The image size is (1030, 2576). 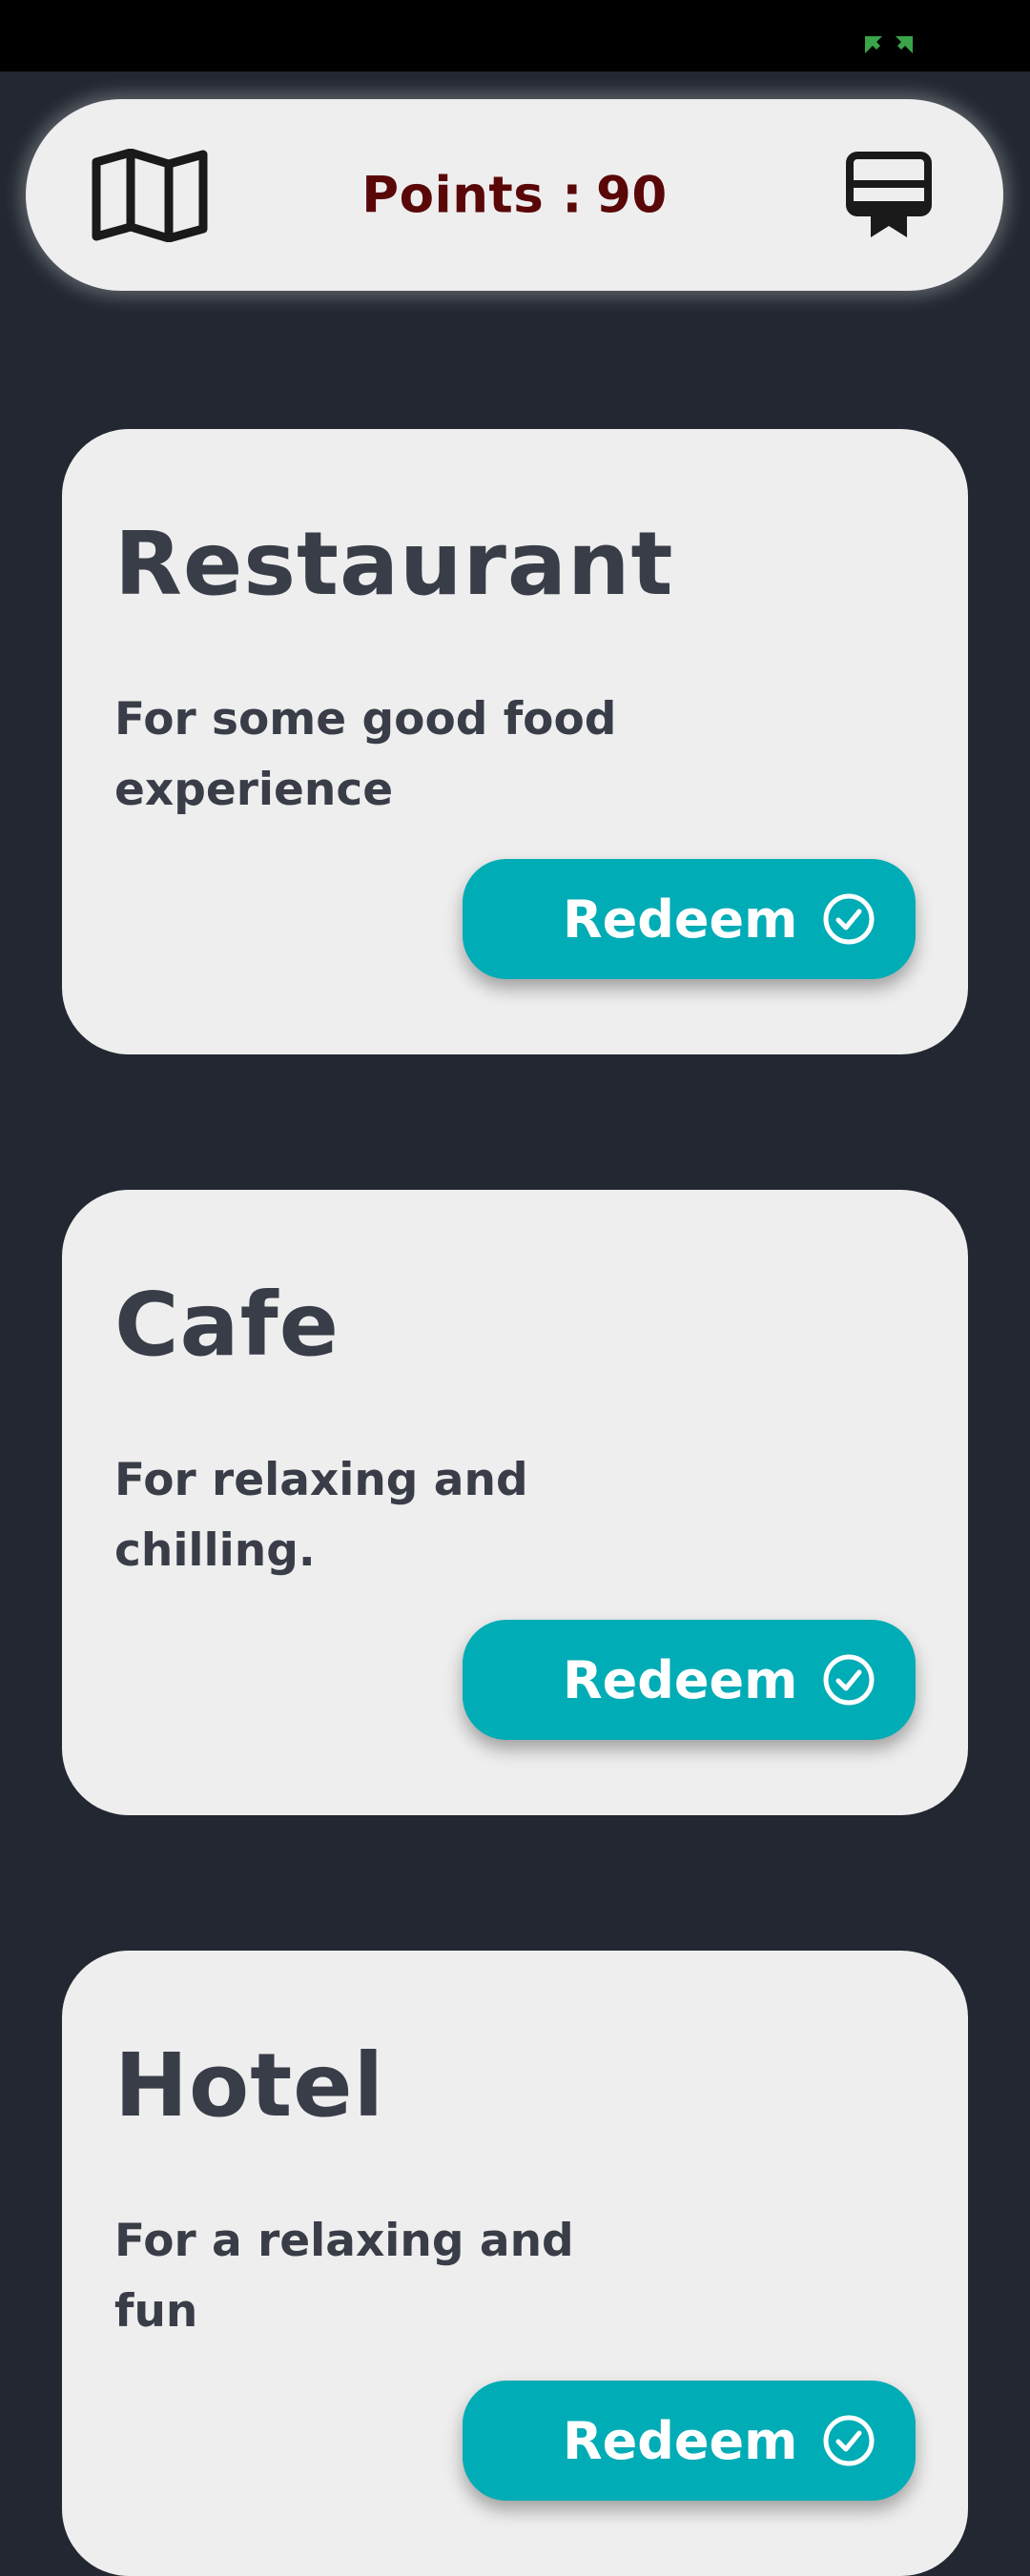 I want to click on points-value: 90, so click(x=631, y=195).